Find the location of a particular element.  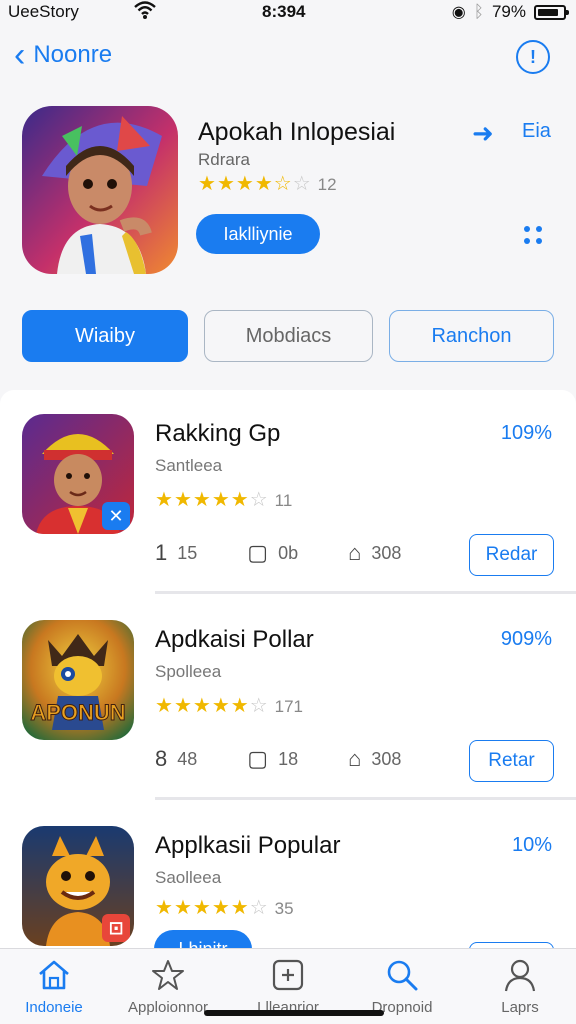

more-dots-icon is located at coordinates (533, 235).